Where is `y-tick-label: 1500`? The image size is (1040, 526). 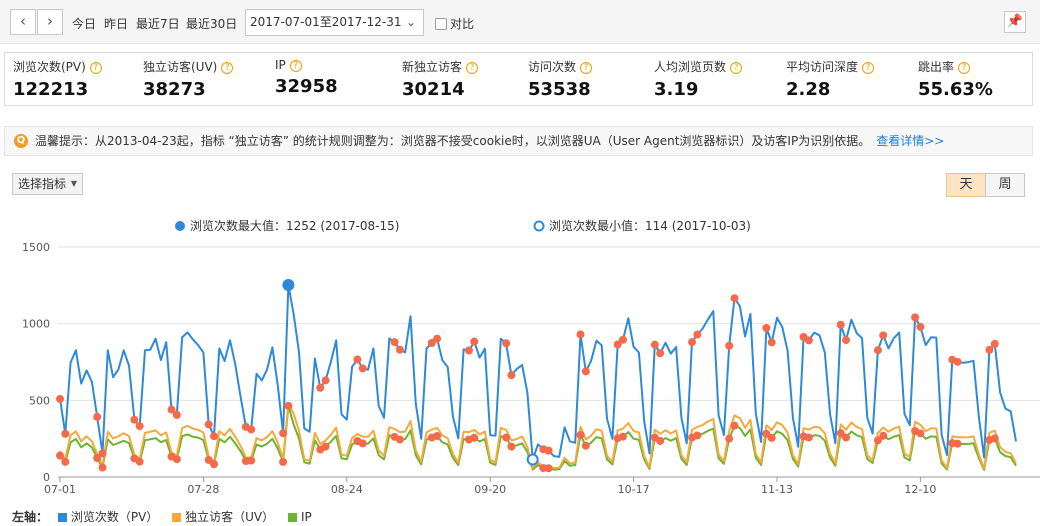 y-tick-label: 1500 is located at coordinates (36, 247).